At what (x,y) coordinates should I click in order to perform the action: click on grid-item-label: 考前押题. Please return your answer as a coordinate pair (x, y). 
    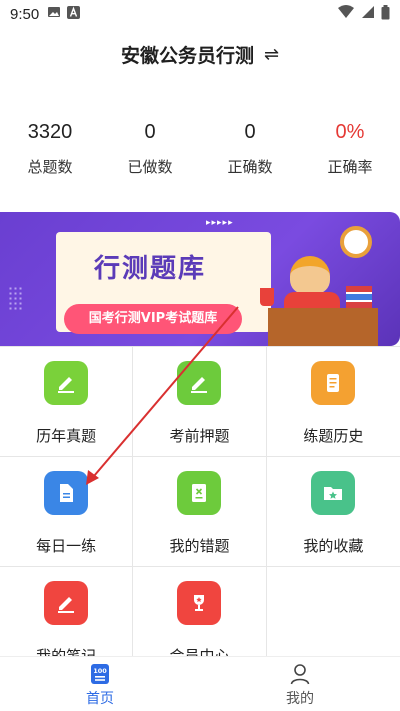
    Looking at the image, I should click on (199, 436).